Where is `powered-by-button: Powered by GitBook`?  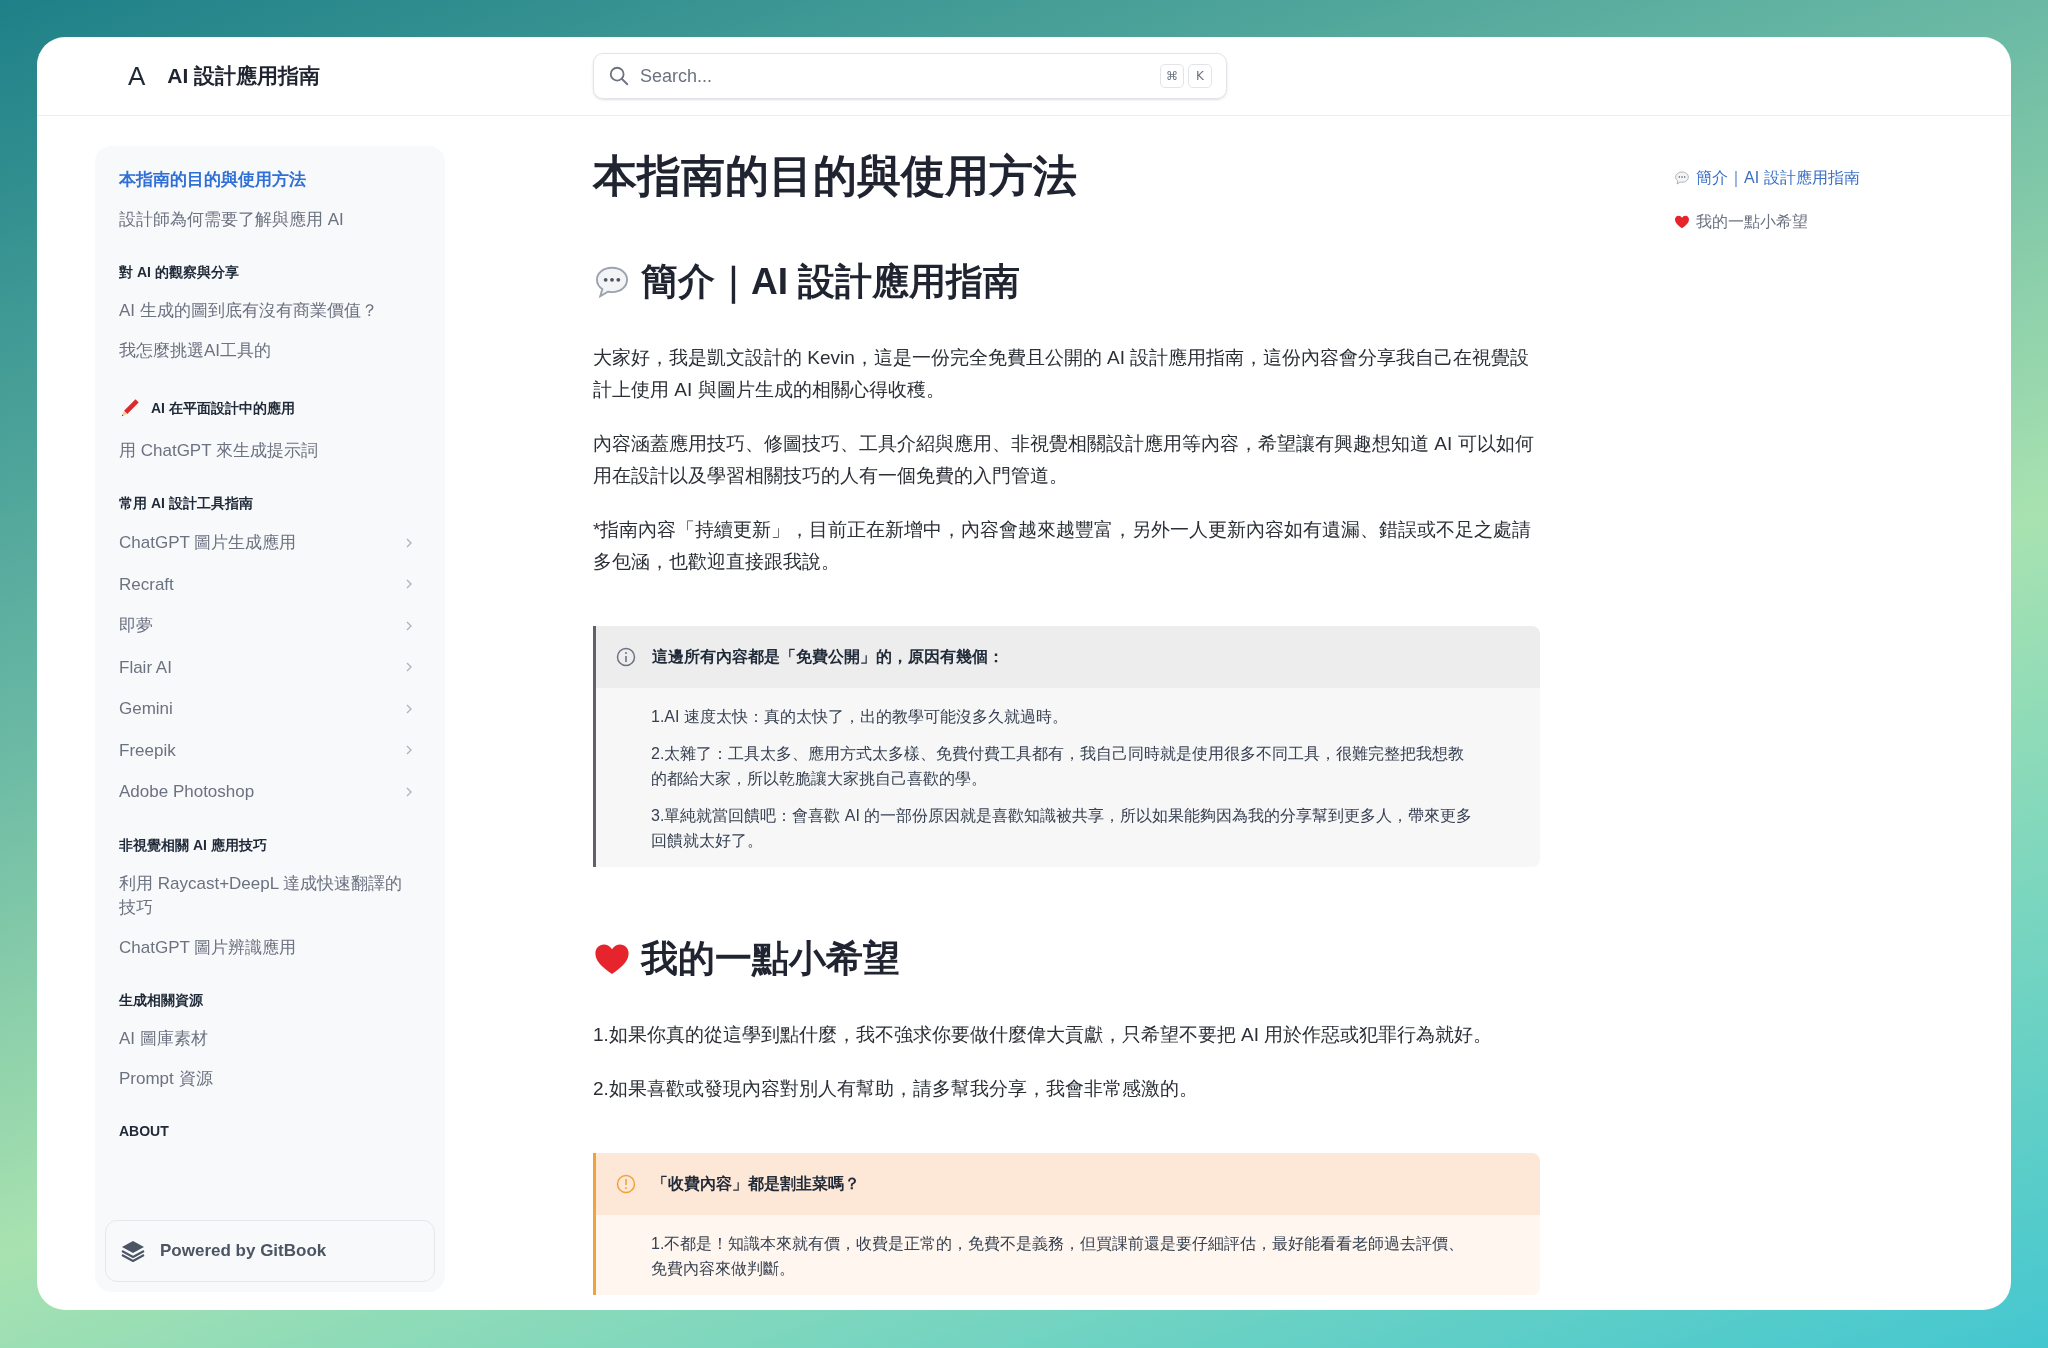 powered-by-button: Powered by GitBook is located at coordinates (270, 1251).